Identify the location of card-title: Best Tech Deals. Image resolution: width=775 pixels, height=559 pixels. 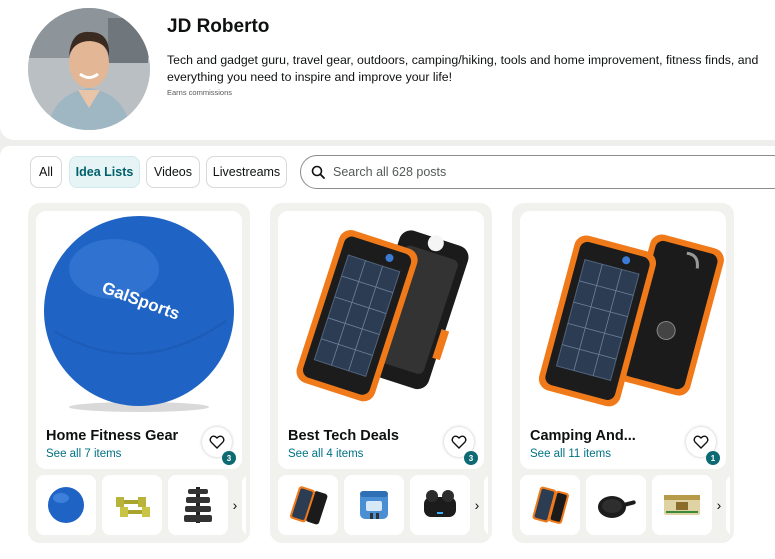
(343, 436).